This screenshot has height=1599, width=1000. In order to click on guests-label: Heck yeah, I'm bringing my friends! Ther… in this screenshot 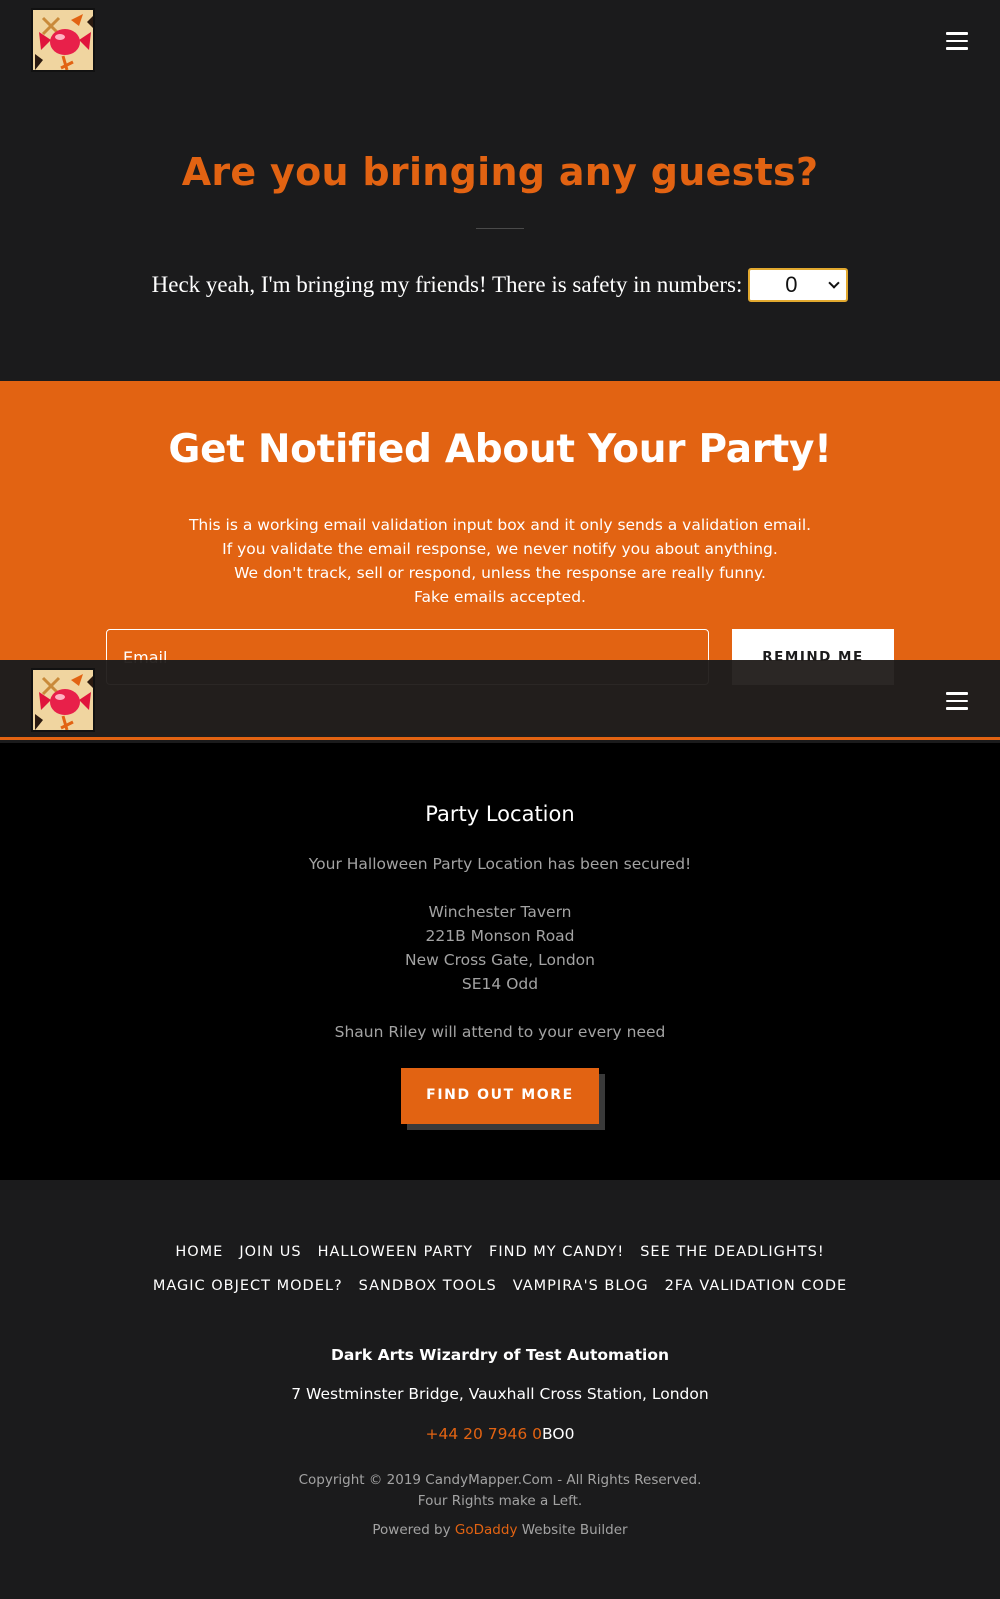, I will do `click(447, 284)`.